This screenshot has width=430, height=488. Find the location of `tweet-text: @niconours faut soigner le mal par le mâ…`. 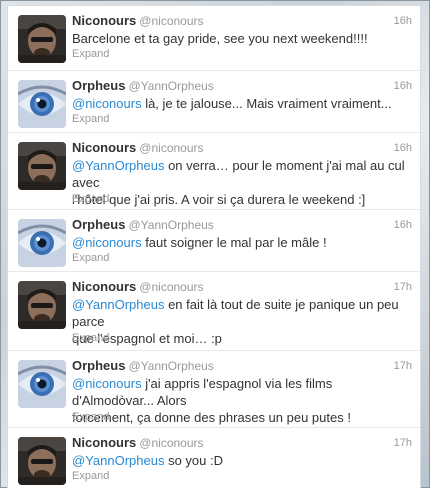

tweet-text: @niconours faut soigner le mal par le mâ… is located at coordinates (241, 242).